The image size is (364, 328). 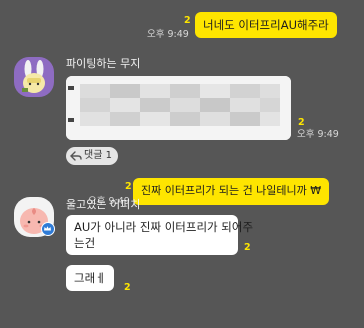 What do you see at coordinates (85, 243) in the screenshot?
I see `message-text-line: 는건` at bounding box center [85, 243].